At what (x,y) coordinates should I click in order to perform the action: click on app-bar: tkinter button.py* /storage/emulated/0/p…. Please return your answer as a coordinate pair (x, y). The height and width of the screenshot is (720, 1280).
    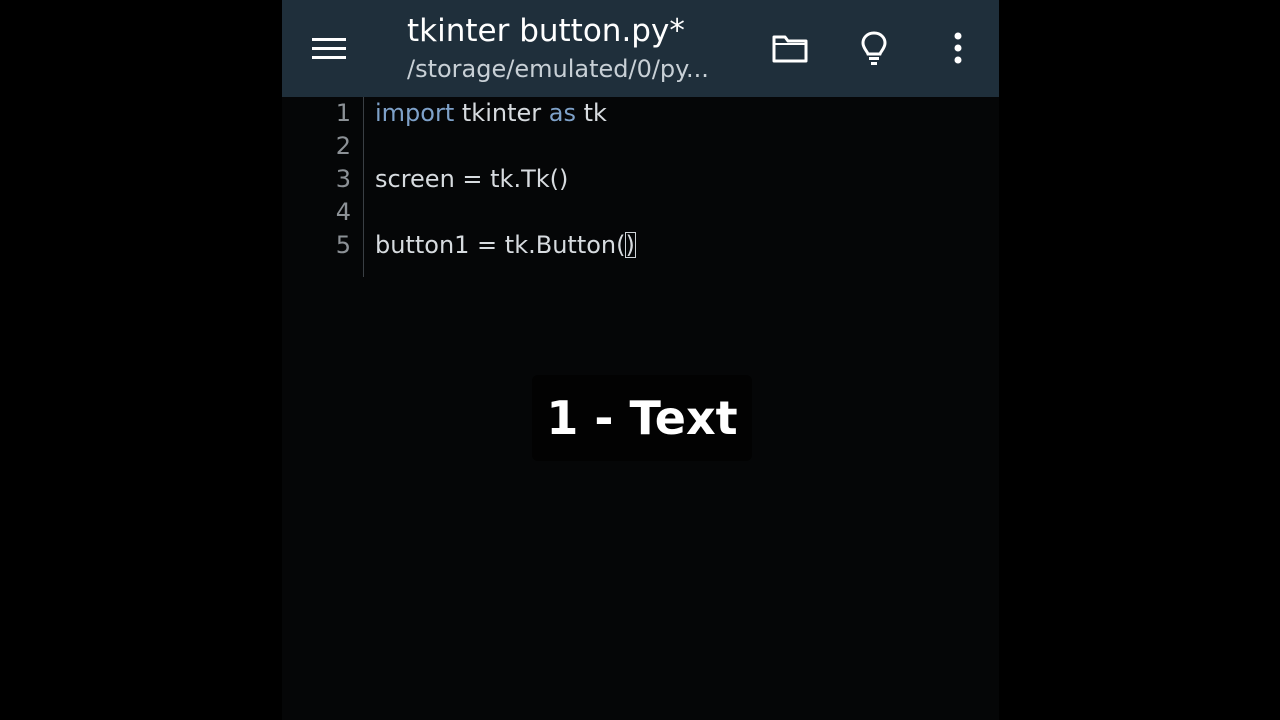
    Looking at the image, I should click on (640, 48).